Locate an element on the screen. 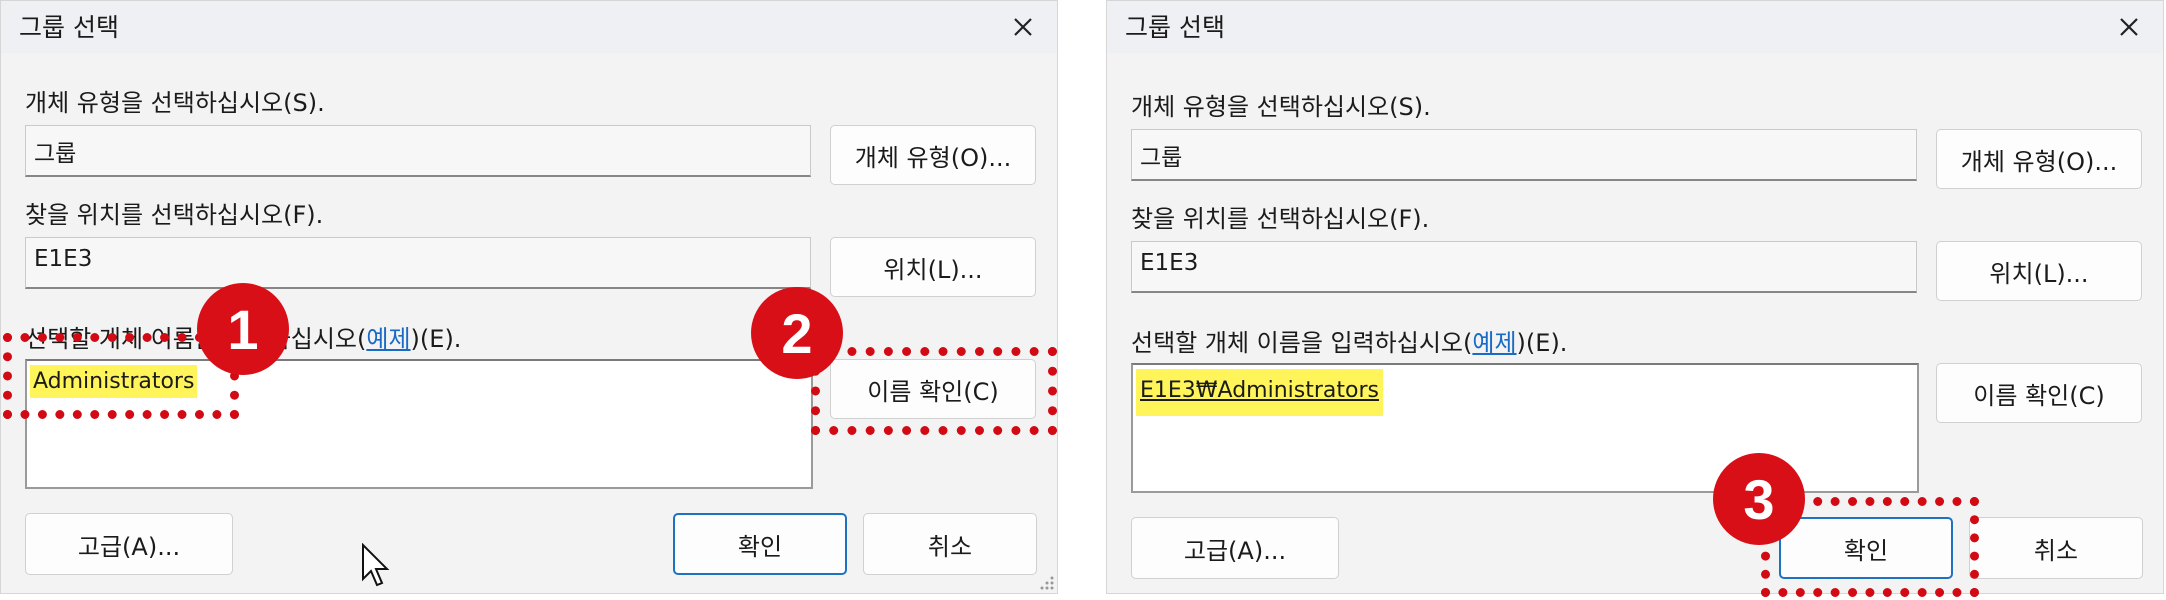  mouse-cursor-icon is located at coordinates (376, 565).